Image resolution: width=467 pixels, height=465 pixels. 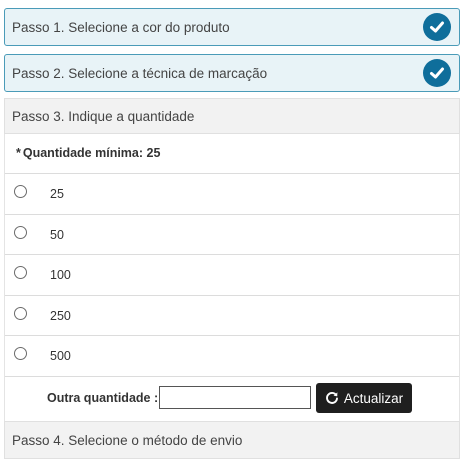 What do you see at coordinates (57, 193) in the screenshot?
I see `quantity-option-label: 25` at bounding box center [57, 193].